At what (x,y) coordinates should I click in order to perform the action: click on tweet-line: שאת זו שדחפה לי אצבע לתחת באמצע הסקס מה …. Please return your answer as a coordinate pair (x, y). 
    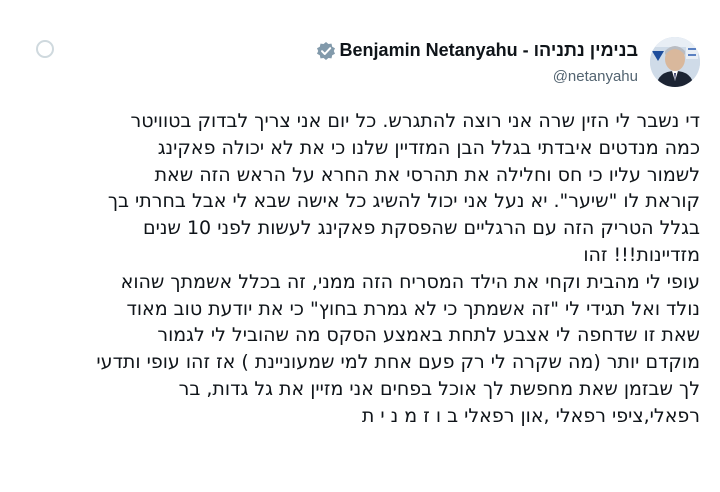
    Looking at the image, I should click on (428, 335).